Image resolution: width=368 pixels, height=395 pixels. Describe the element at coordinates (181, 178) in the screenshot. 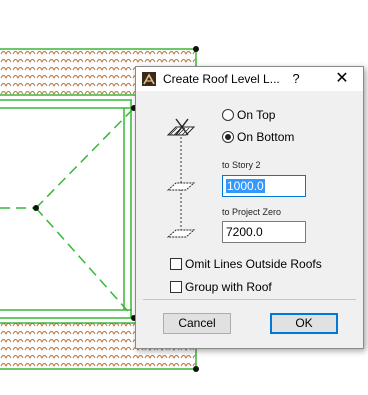

I see `roof-level-illustration-icon` at that location.